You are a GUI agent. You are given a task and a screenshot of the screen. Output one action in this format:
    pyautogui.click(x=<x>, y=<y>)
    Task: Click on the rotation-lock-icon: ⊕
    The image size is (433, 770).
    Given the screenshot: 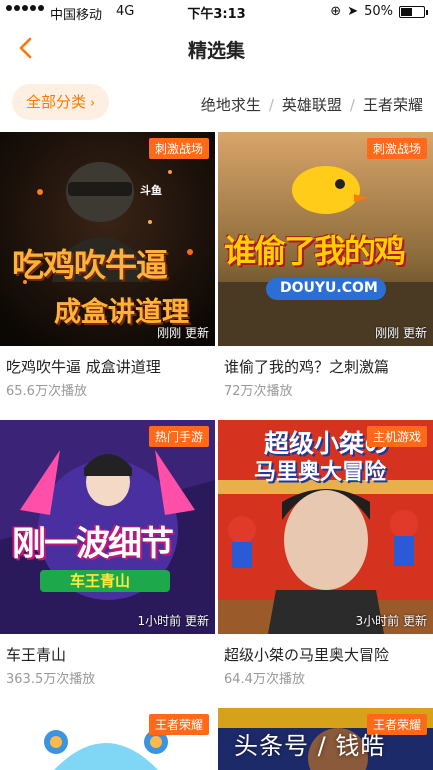 What is the action you would take?
    pyautogui.click(x=336, y=11)
    